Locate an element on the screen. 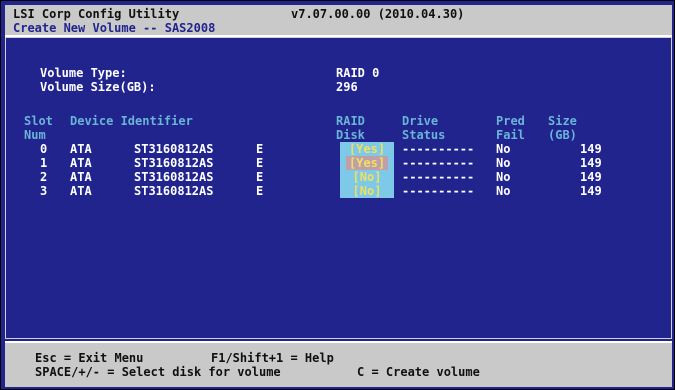 This screenshot has width=675, height=390. help-space: SPACE/+/- = Select disk for volume is located at coordinates (158, 372).